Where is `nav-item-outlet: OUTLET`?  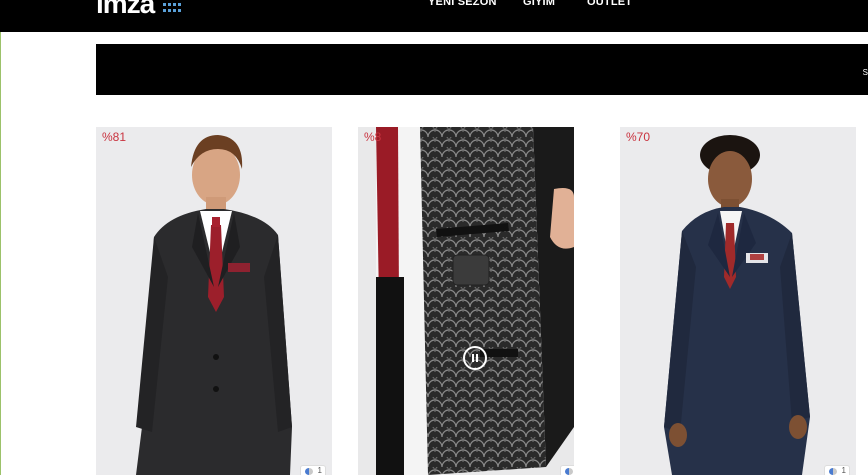
nav-item-outlet: OUTLET is located at coordinates (609, 4).